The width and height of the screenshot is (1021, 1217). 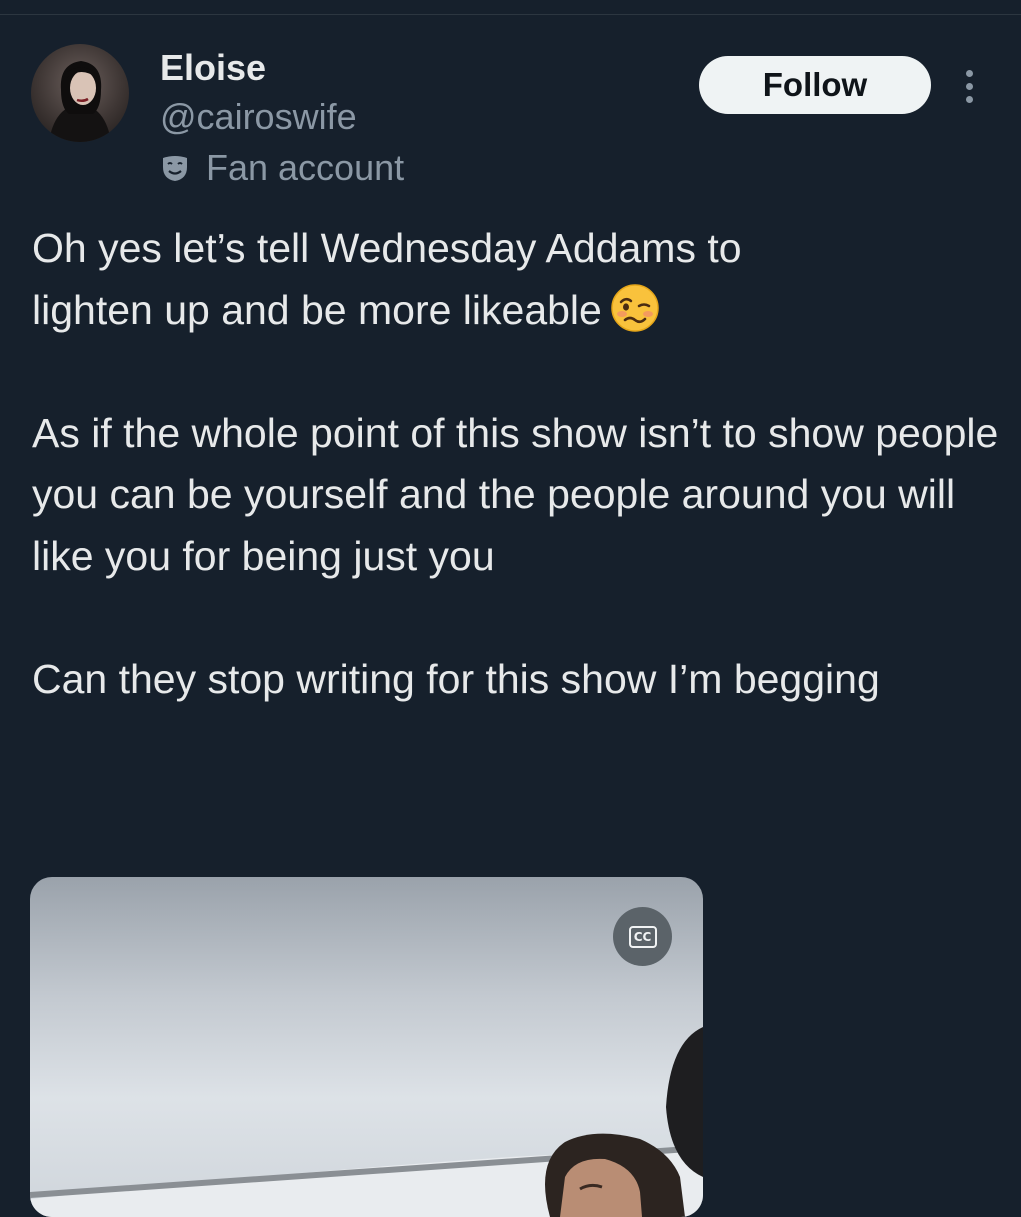 I want to click on follow-button: Follow, so click(x=815, y=85).